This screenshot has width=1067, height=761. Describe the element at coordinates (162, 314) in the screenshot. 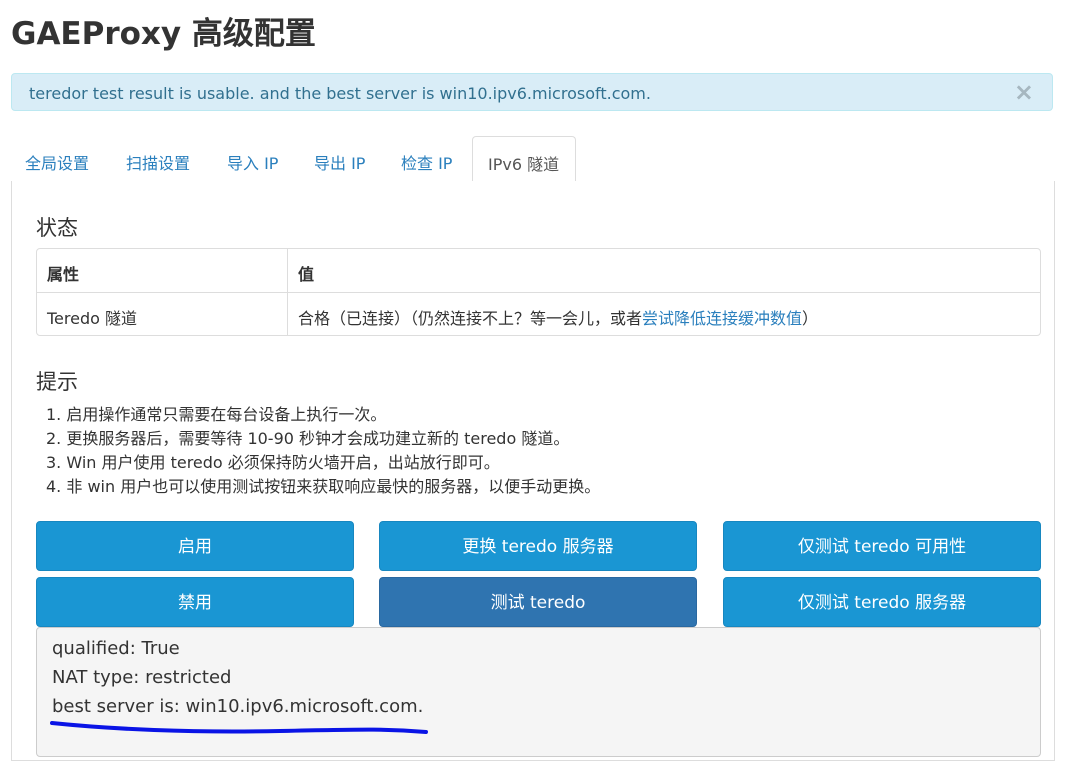

I see `teredo-tunnel-label: Teredo 隧道` at that location.